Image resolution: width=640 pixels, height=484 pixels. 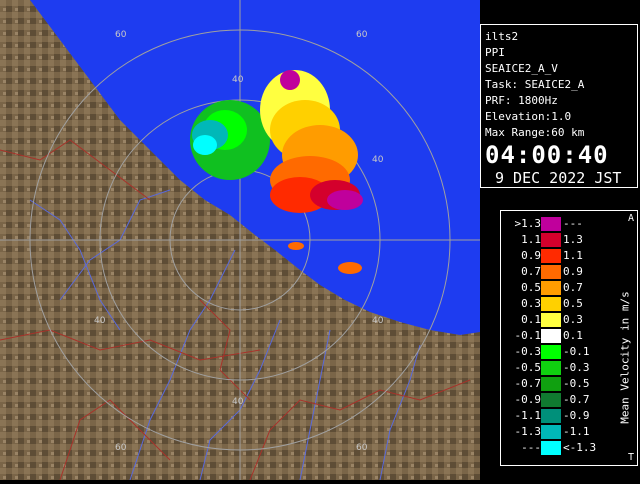 What do you see at coordinates (528, 116) in the screenshot?
I see `elevation-value: Elevation:1.0` at bounding box center [528, 116].